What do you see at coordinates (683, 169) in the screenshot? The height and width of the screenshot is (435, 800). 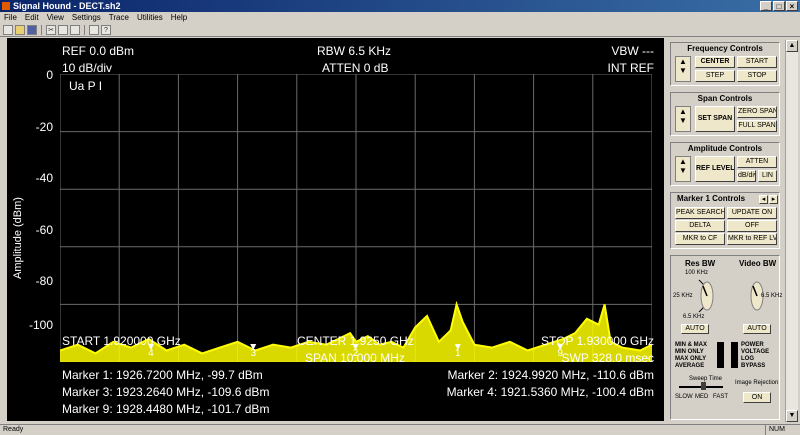 I see `amp-up-down-arrows: ▲ ▼` at bounding box center [683, 169].